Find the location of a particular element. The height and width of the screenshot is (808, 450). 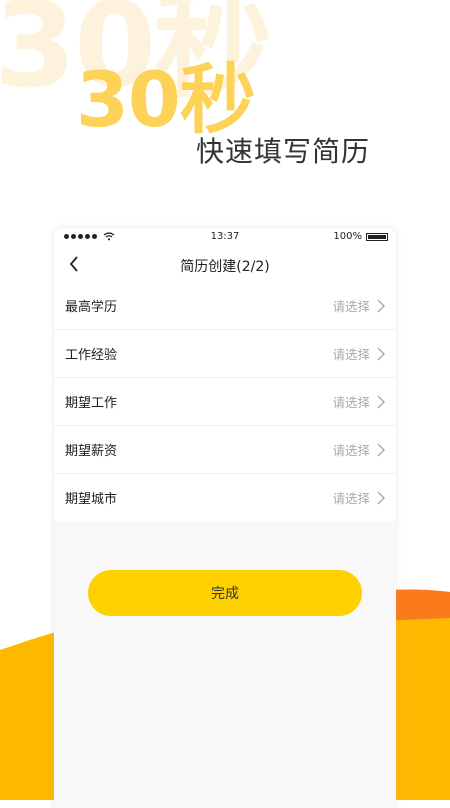

nav-bar: 简历创建(2/2) is located at coordinates (225, 264).